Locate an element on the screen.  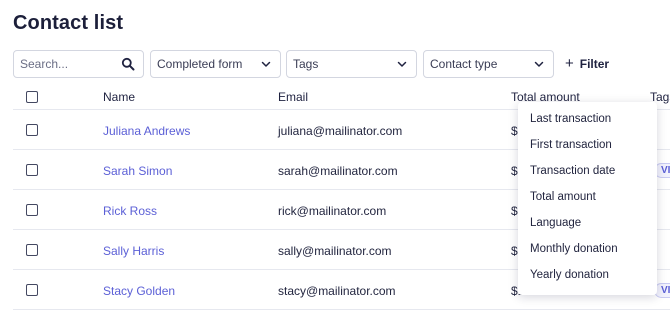
column-header-name: Name is located at coordinates (119, 97).